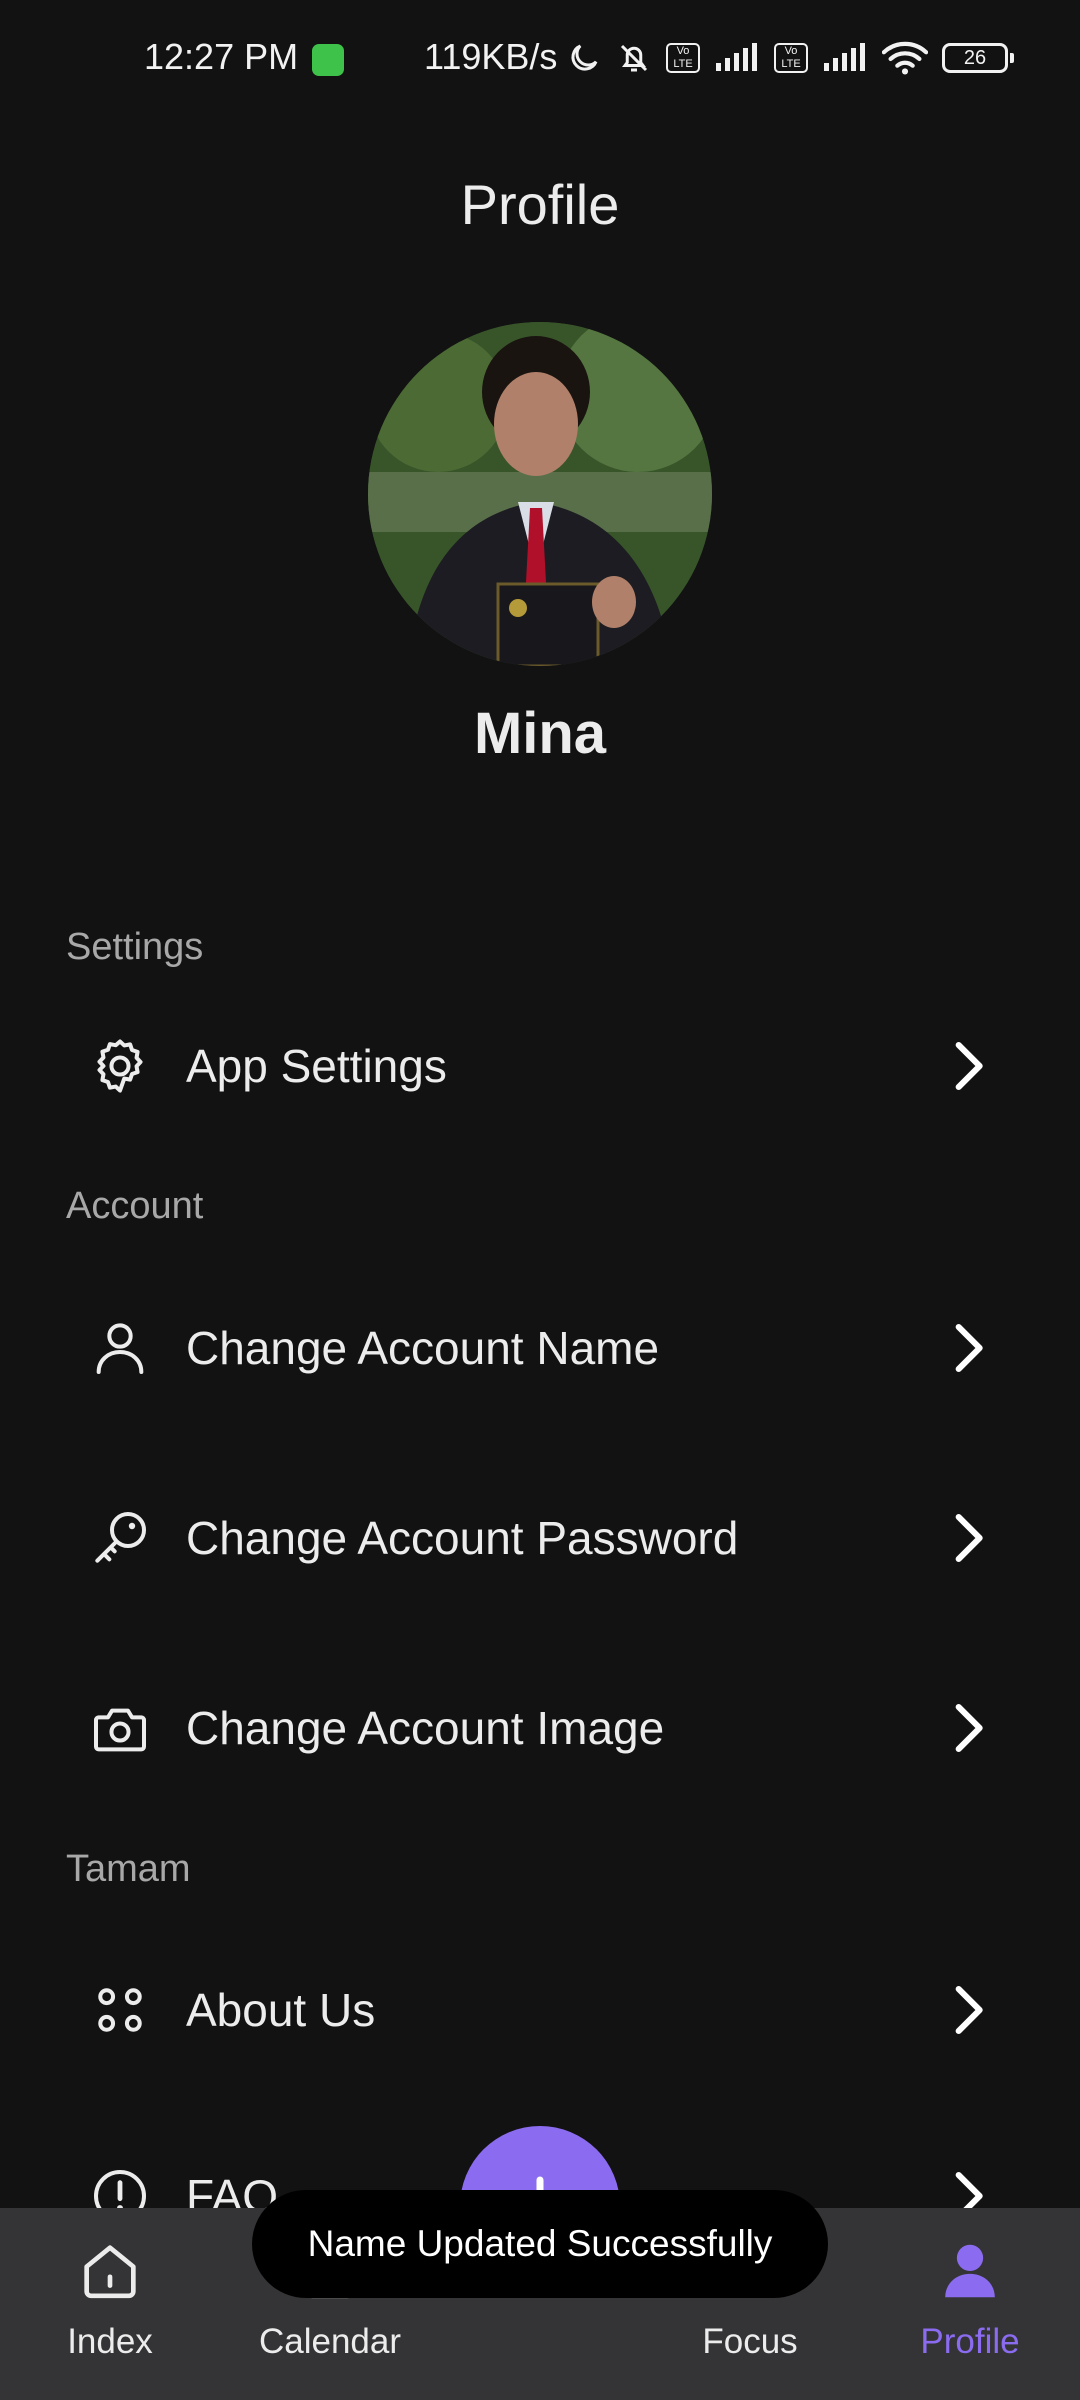  I want to click on wifi-icon, so click(905, 58).